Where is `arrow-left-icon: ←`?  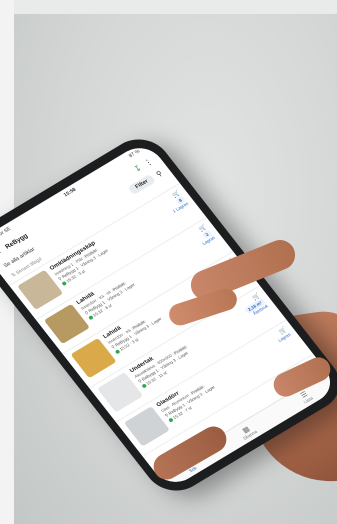
arrow-left-icon: ← is located at coordinates (2, 251).